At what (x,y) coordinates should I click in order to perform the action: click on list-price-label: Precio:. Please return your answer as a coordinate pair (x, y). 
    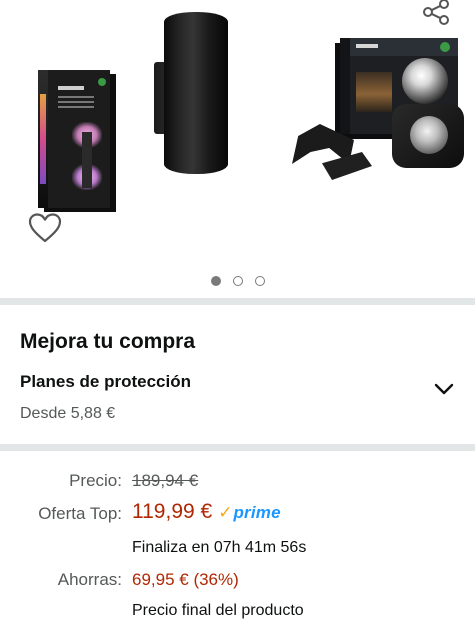
    Looking at the image, I should click on (95, 480).